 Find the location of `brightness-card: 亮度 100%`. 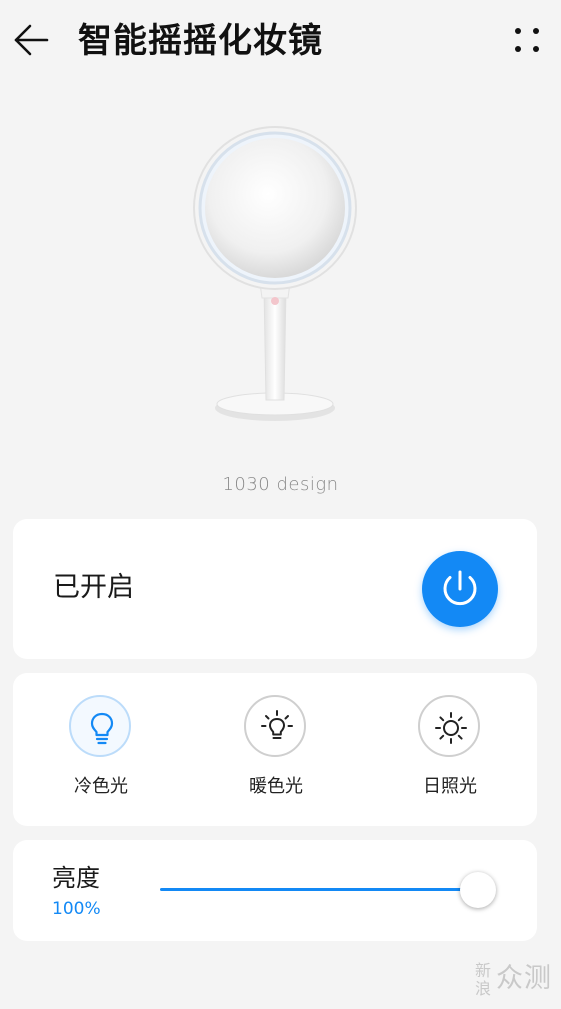

brightness-card: 亮度 100% is located at coordinates (275, 890).